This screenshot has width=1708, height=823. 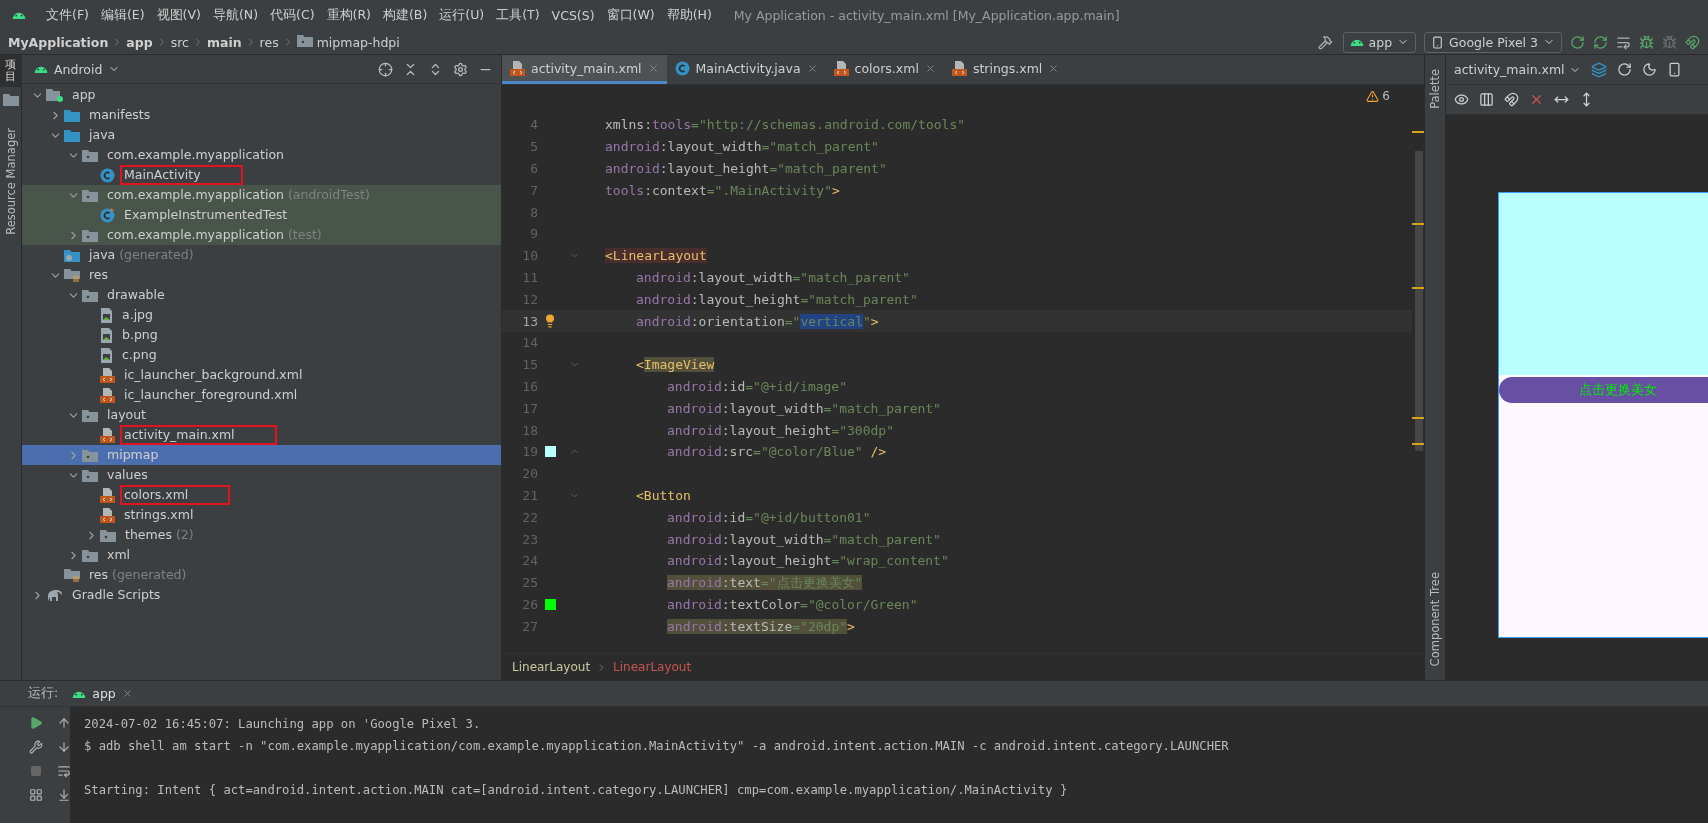 What do you see at coordinates (529, 256) in the screenshot?
I see `line-number: 10` at bounding box center [529, 256].